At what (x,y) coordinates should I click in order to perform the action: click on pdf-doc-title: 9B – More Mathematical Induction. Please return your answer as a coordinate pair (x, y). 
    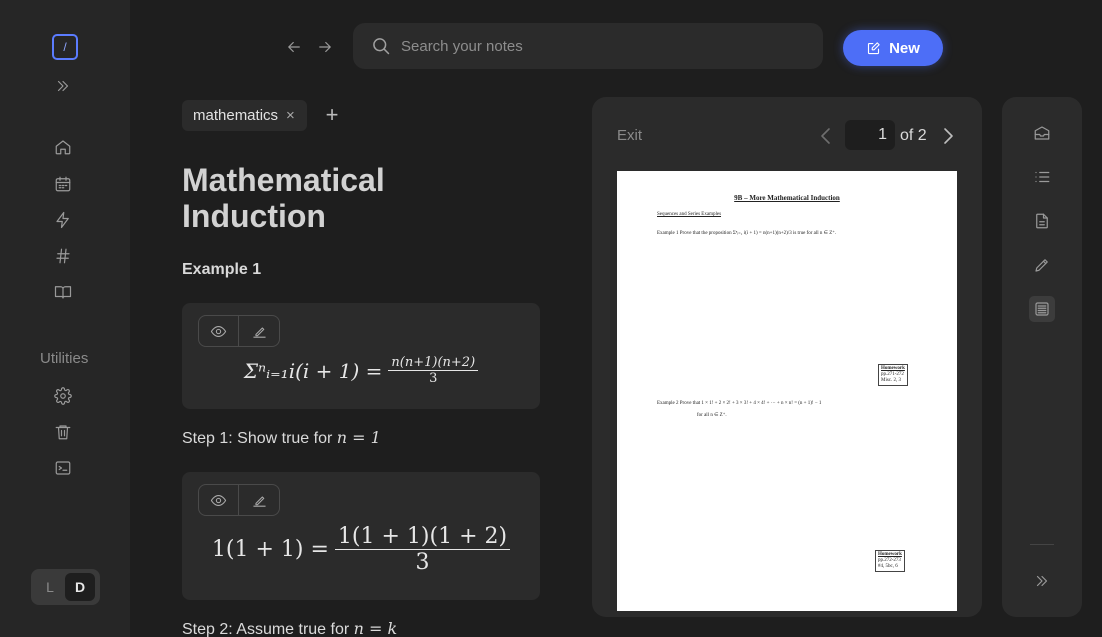
    Looking at the image, I should click on (787, 198).